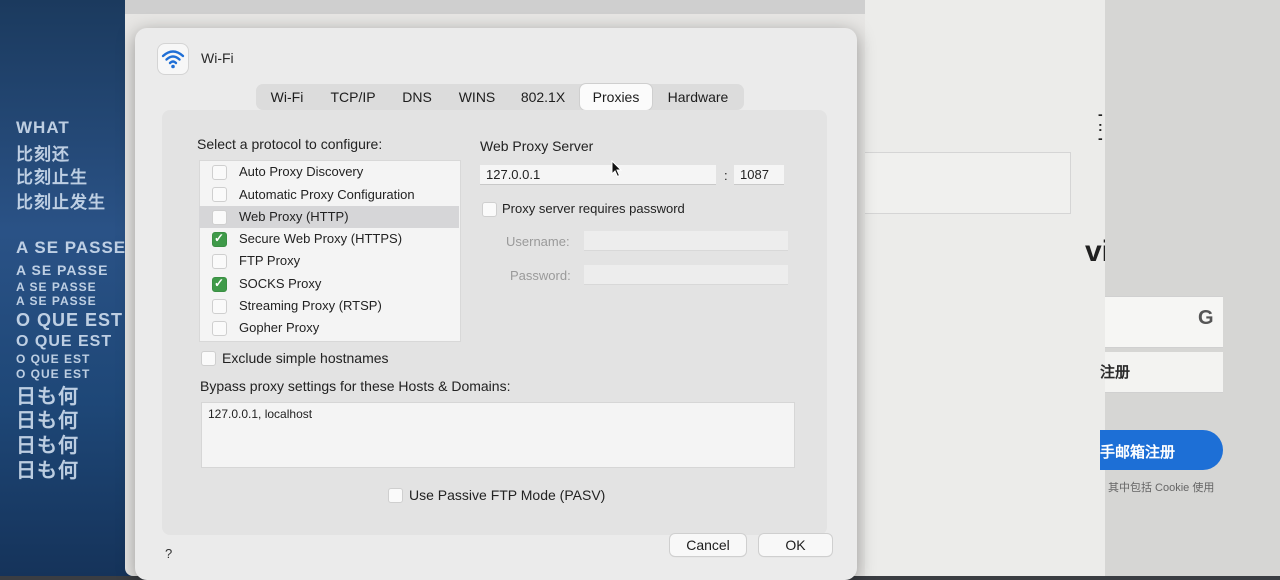 Image resolution: width=1280 pixels, height=580 pixels. I want to click on protocol-row-socks-proxy, so click(329, 283).